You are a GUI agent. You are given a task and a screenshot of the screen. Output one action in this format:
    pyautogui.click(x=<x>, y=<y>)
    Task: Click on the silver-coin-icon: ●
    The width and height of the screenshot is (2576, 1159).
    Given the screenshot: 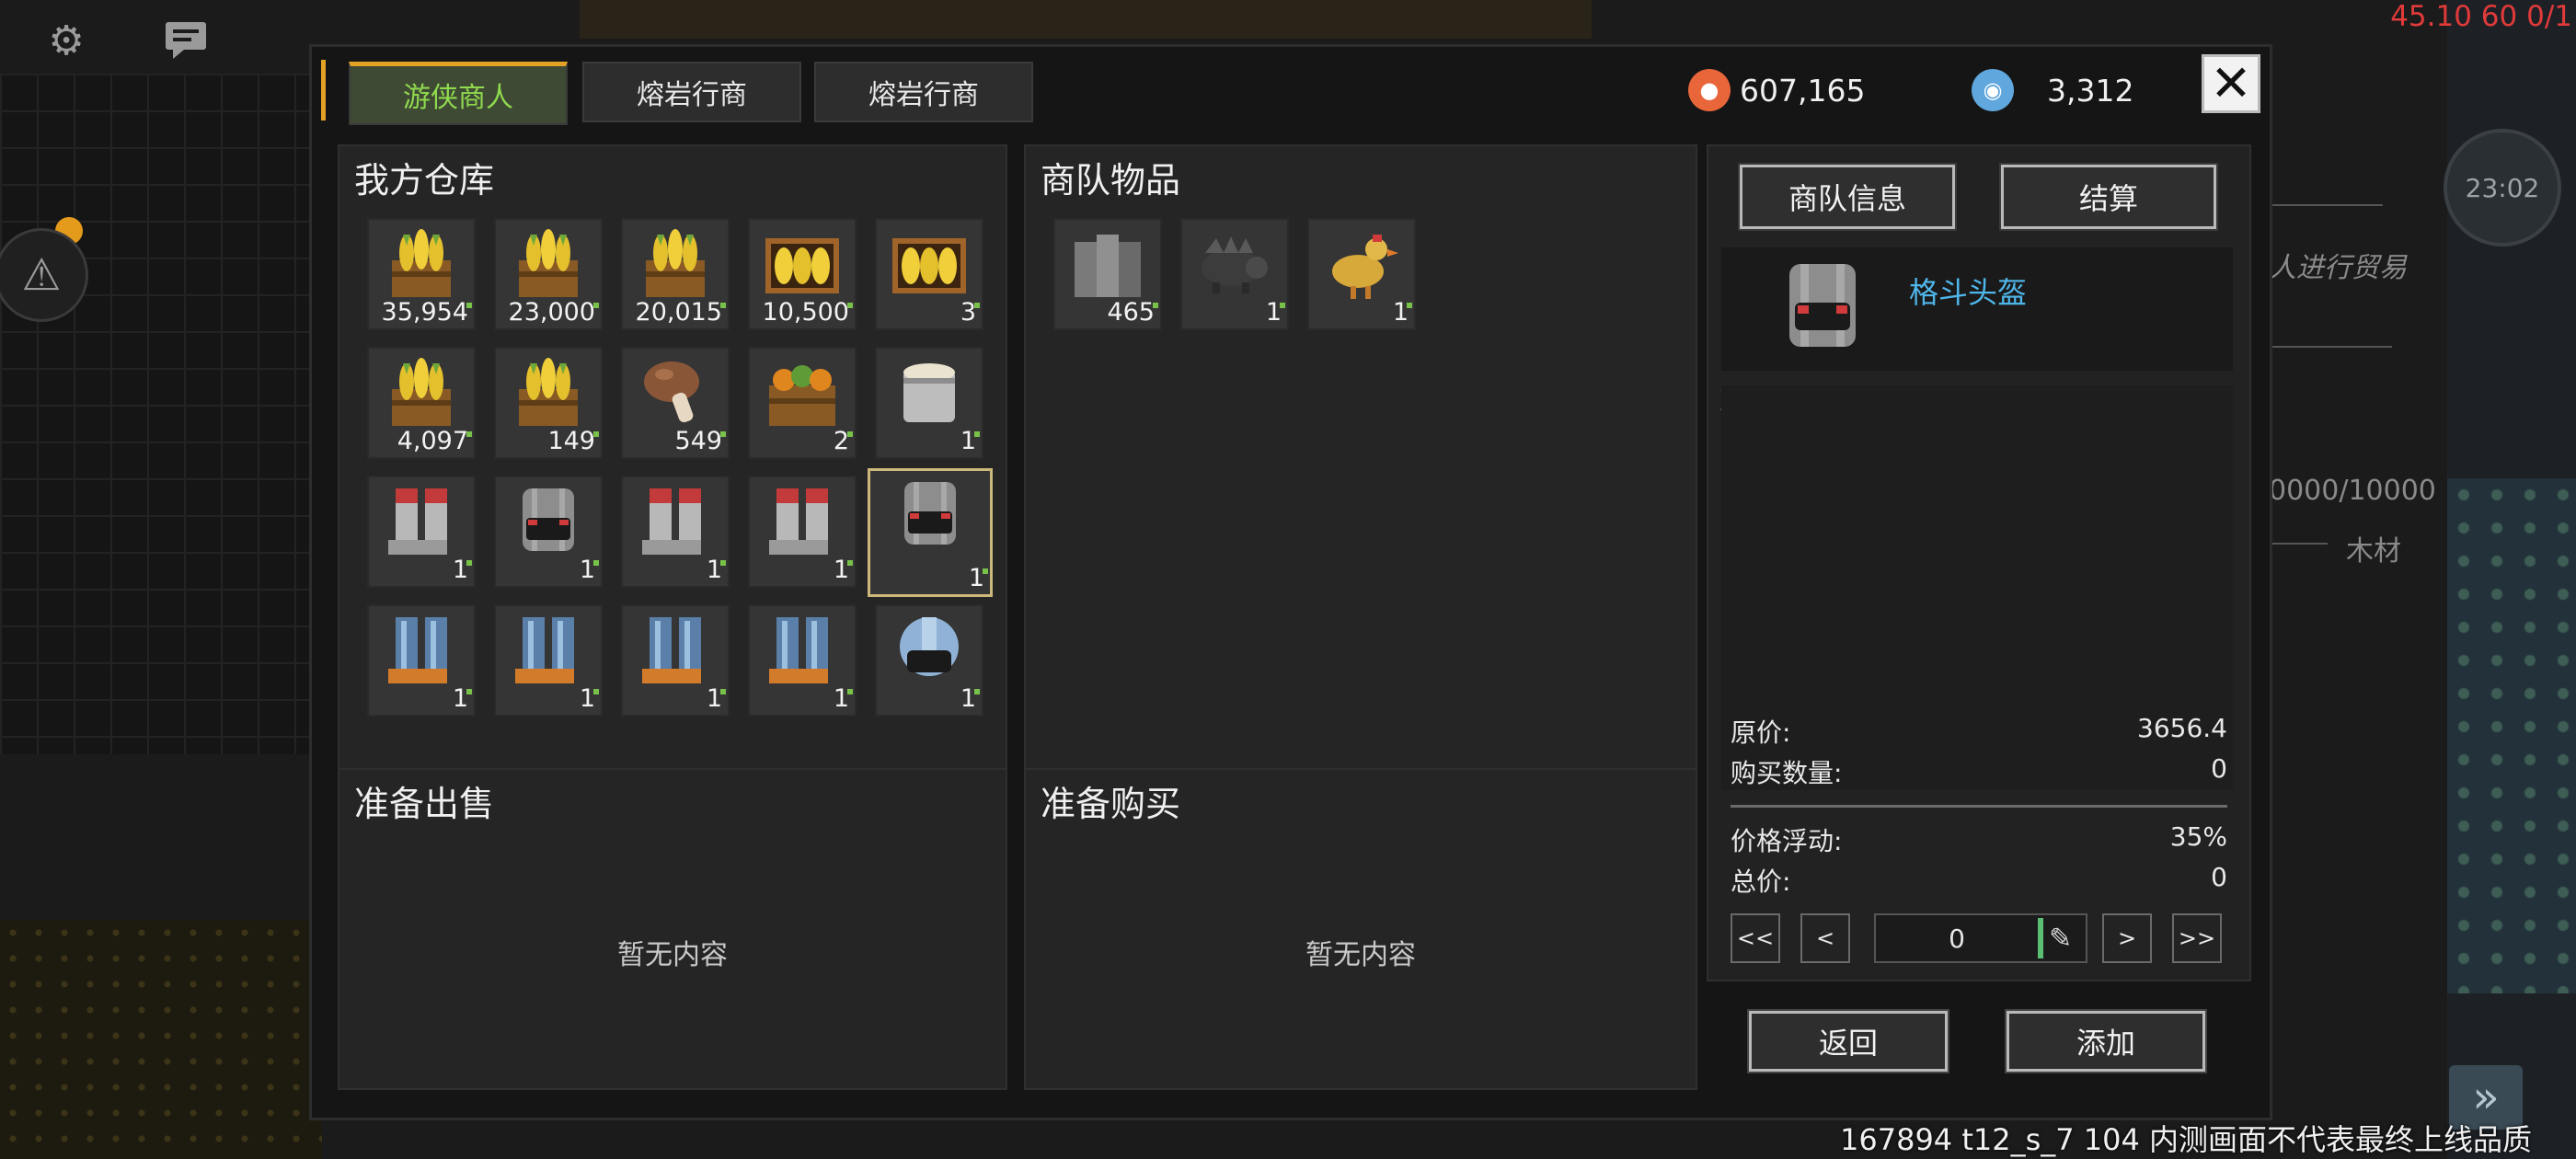 What is the action you would take?
    pyautogui.click(x=1709, y=90)
    